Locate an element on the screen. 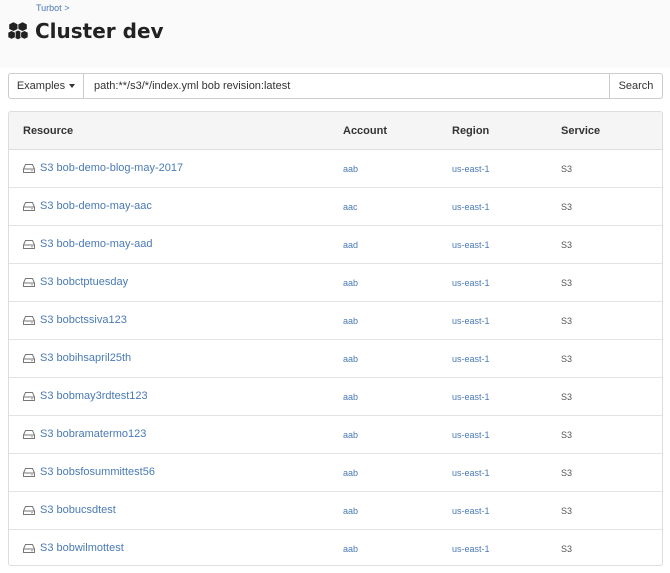 Image resolution: width=670 pixels, height=573 pixels. resource-link: S3 bobctssiva123 is located at coordinates (83, 320).